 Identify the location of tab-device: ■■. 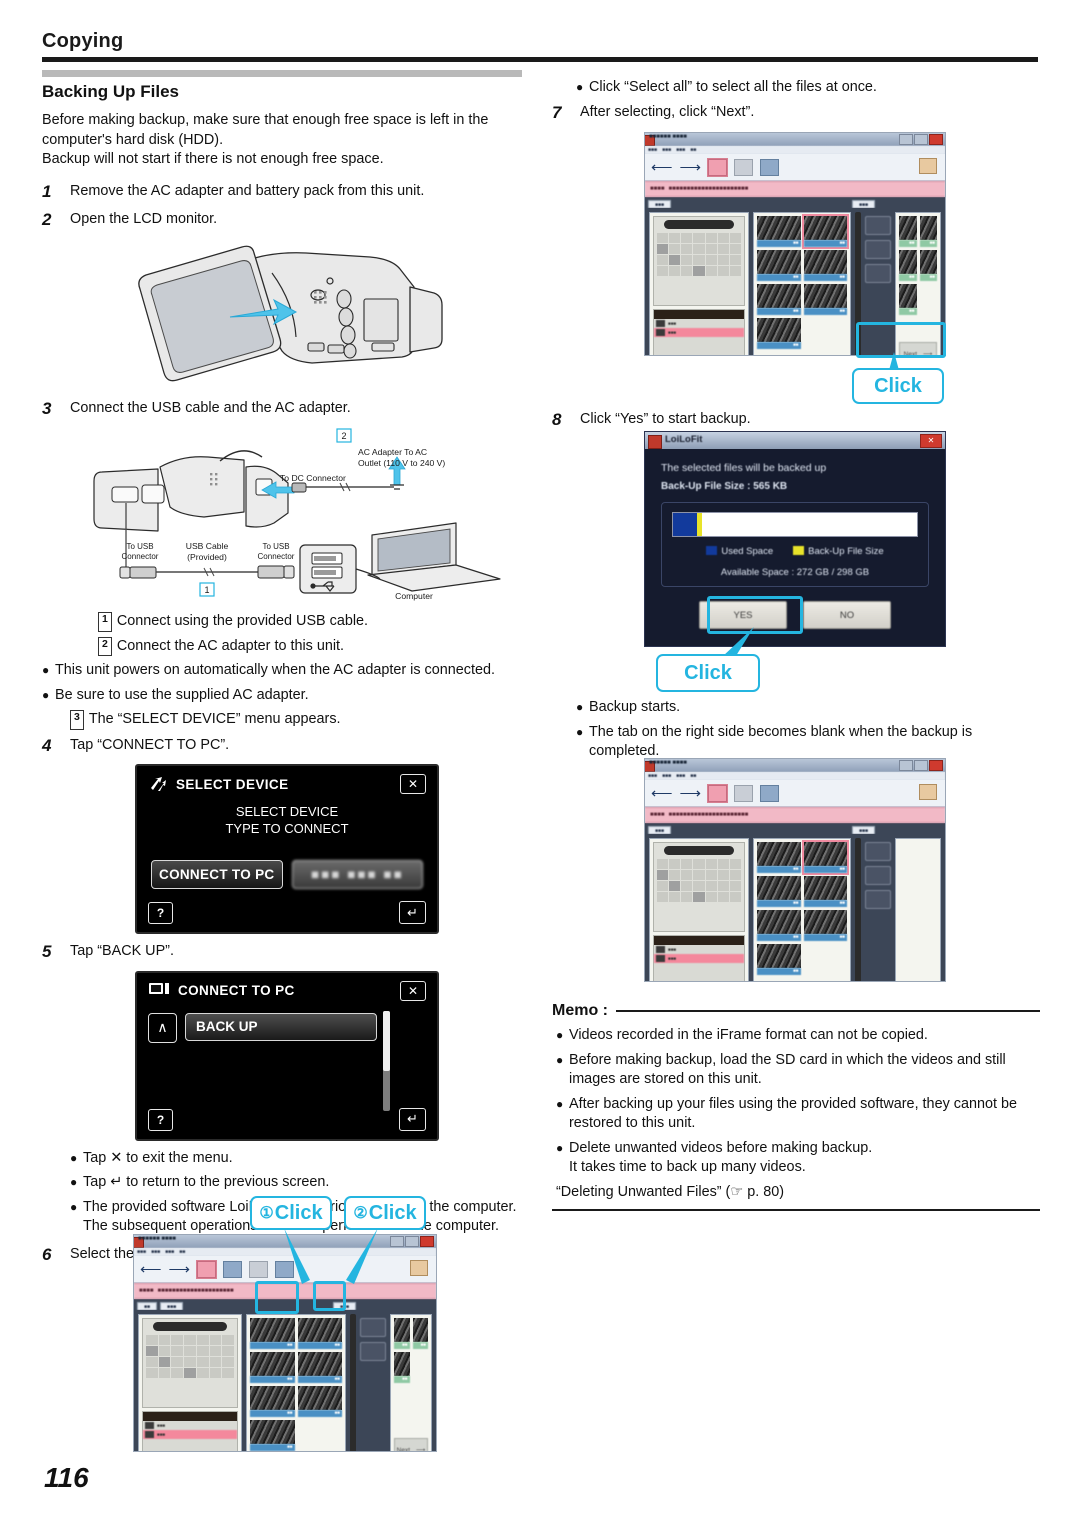
(147, 1306).